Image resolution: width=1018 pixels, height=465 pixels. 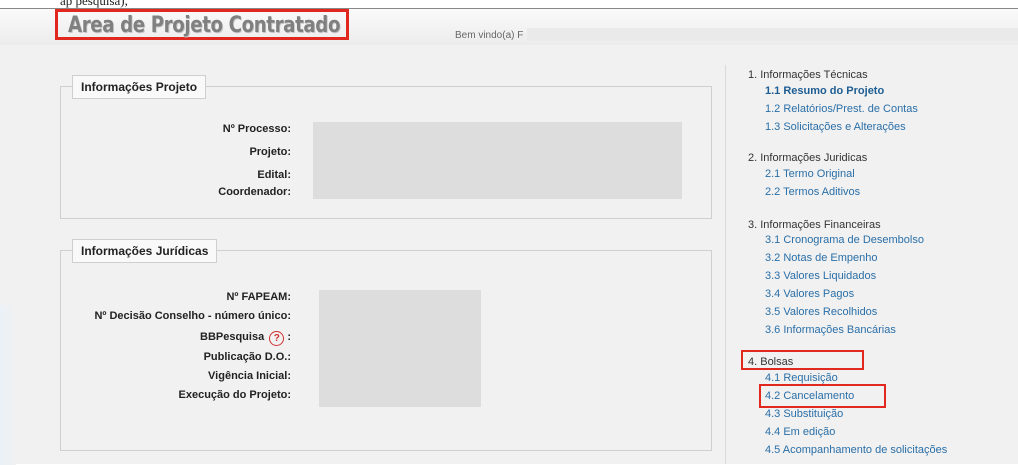 I want to click on nav-valores-recolhidos: 3.5 Valores Recolhidos, so click(x=821, y=312).